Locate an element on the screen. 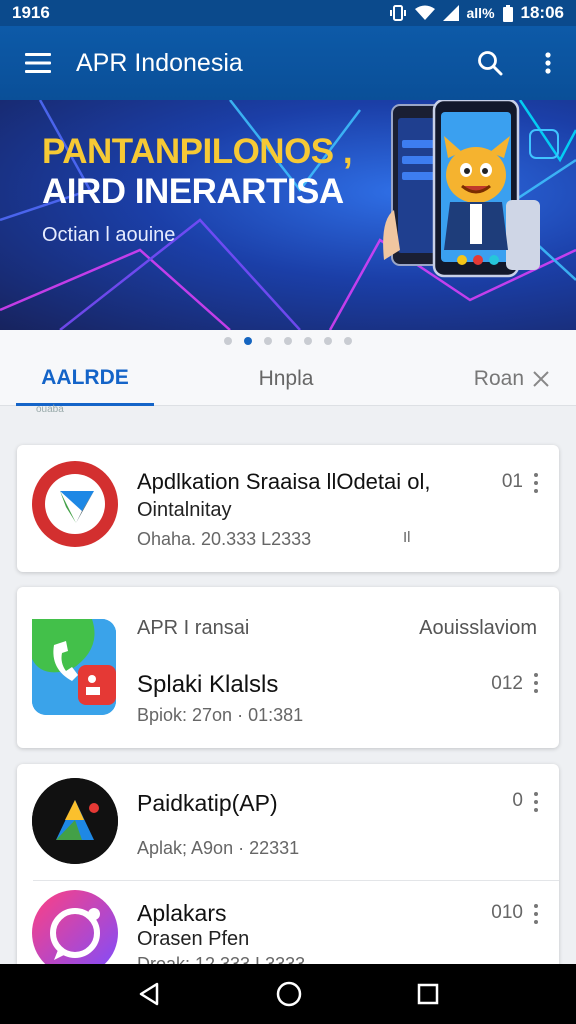 This screenshot has height=1024, width=576. tab-3-label: Roan is located at coordinates (498, 378).